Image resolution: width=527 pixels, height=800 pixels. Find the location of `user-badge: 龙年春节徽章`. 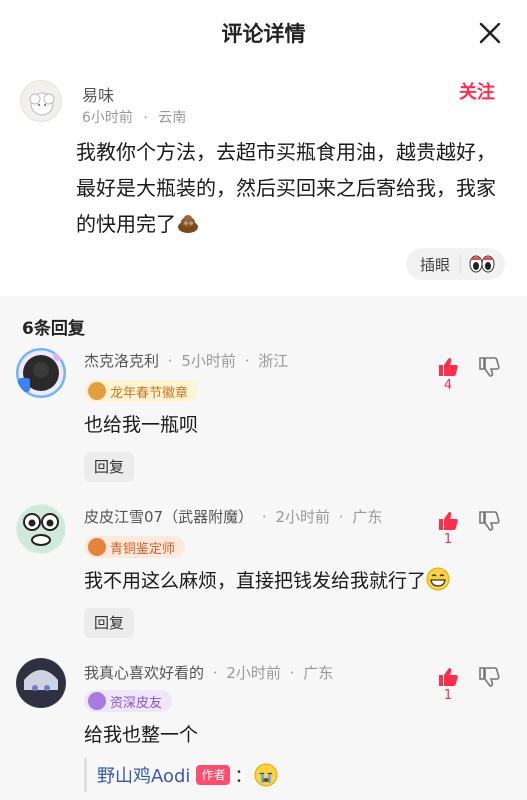

user-badge: 龙年春节徽章 is located at coordinates (141, 391).